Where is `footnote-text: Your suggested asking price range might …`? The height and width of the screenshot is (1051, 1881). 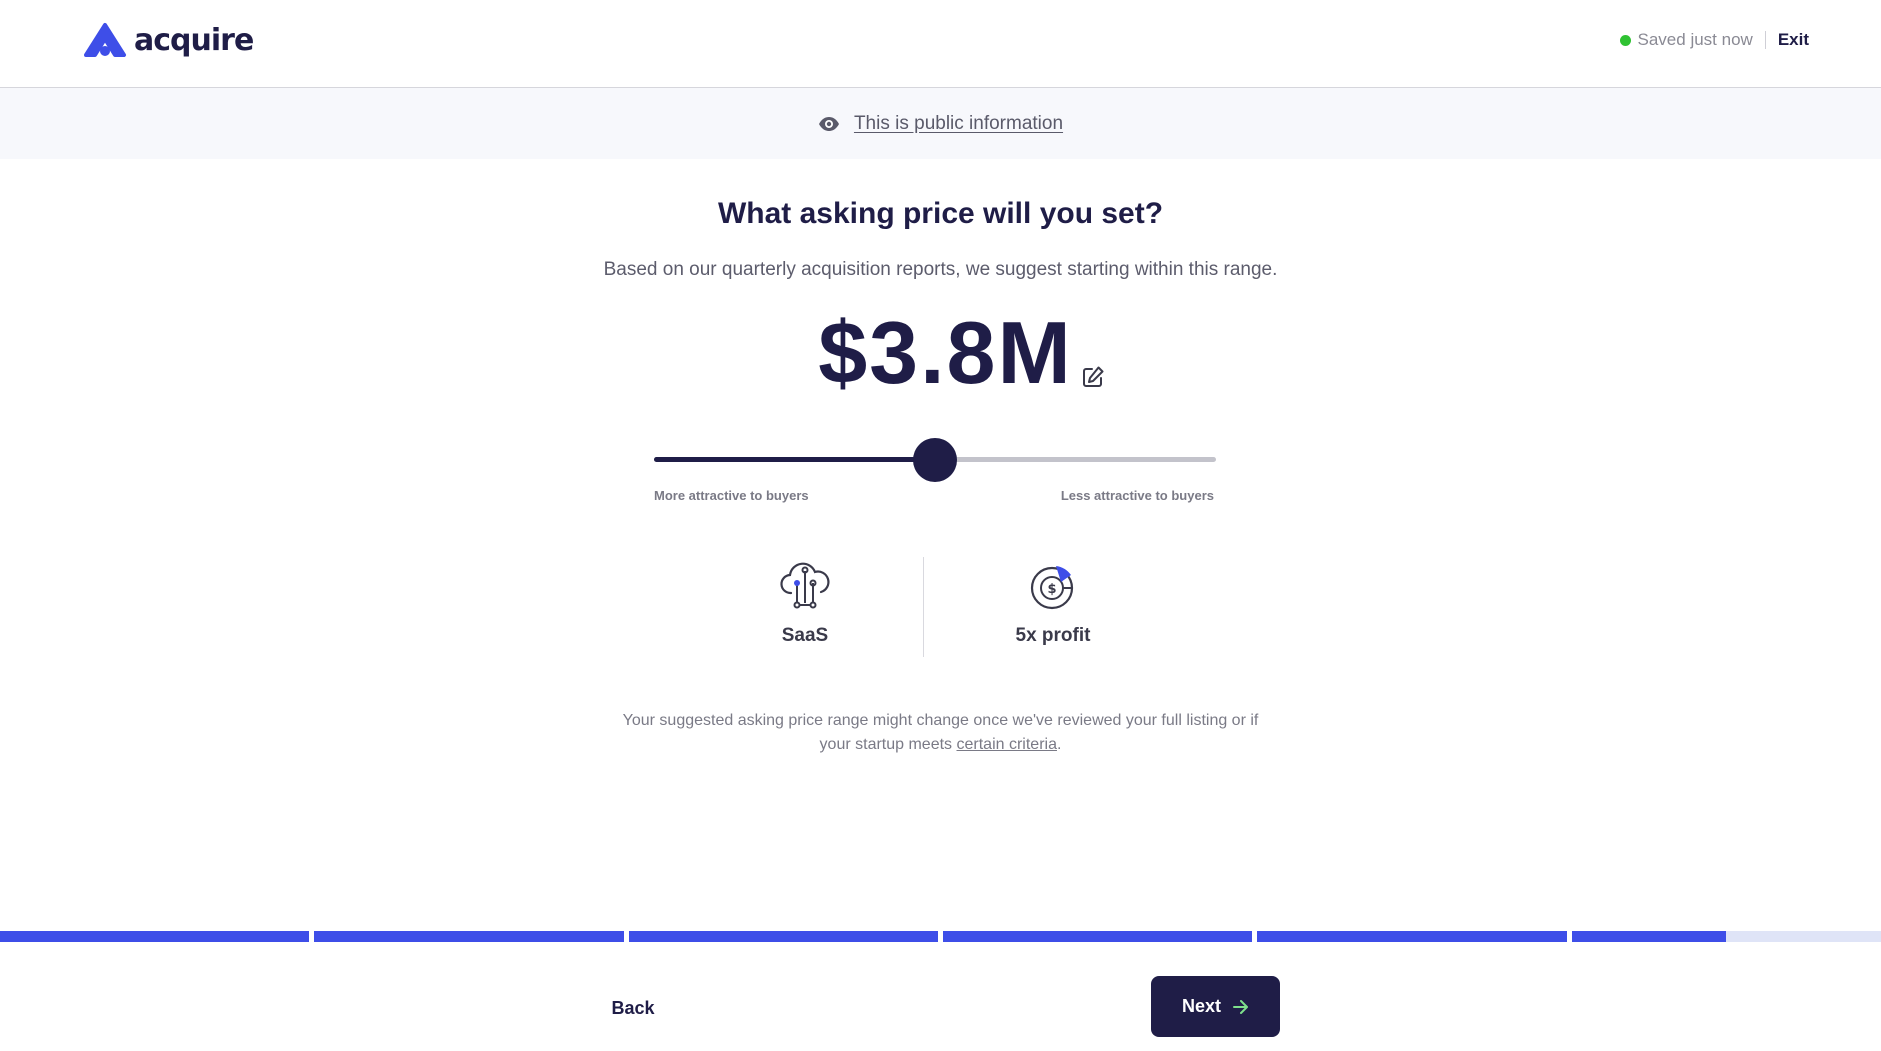 footnote-text: Your suggested asking price range might … is located at coordinates (940, 732).